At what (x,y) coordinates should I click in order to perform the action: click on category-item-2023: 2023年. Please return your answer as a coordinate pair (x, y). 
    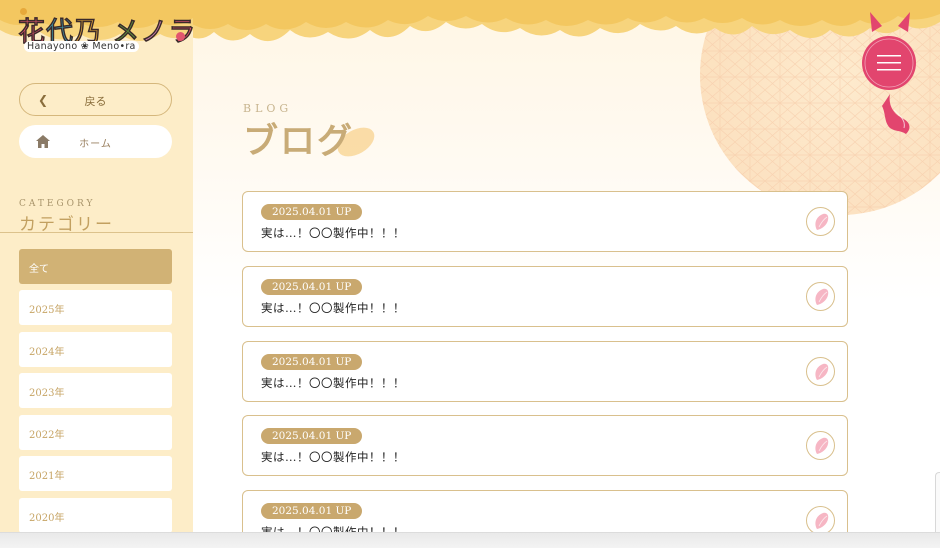
    Looking at the image, I should click on (95, 390).